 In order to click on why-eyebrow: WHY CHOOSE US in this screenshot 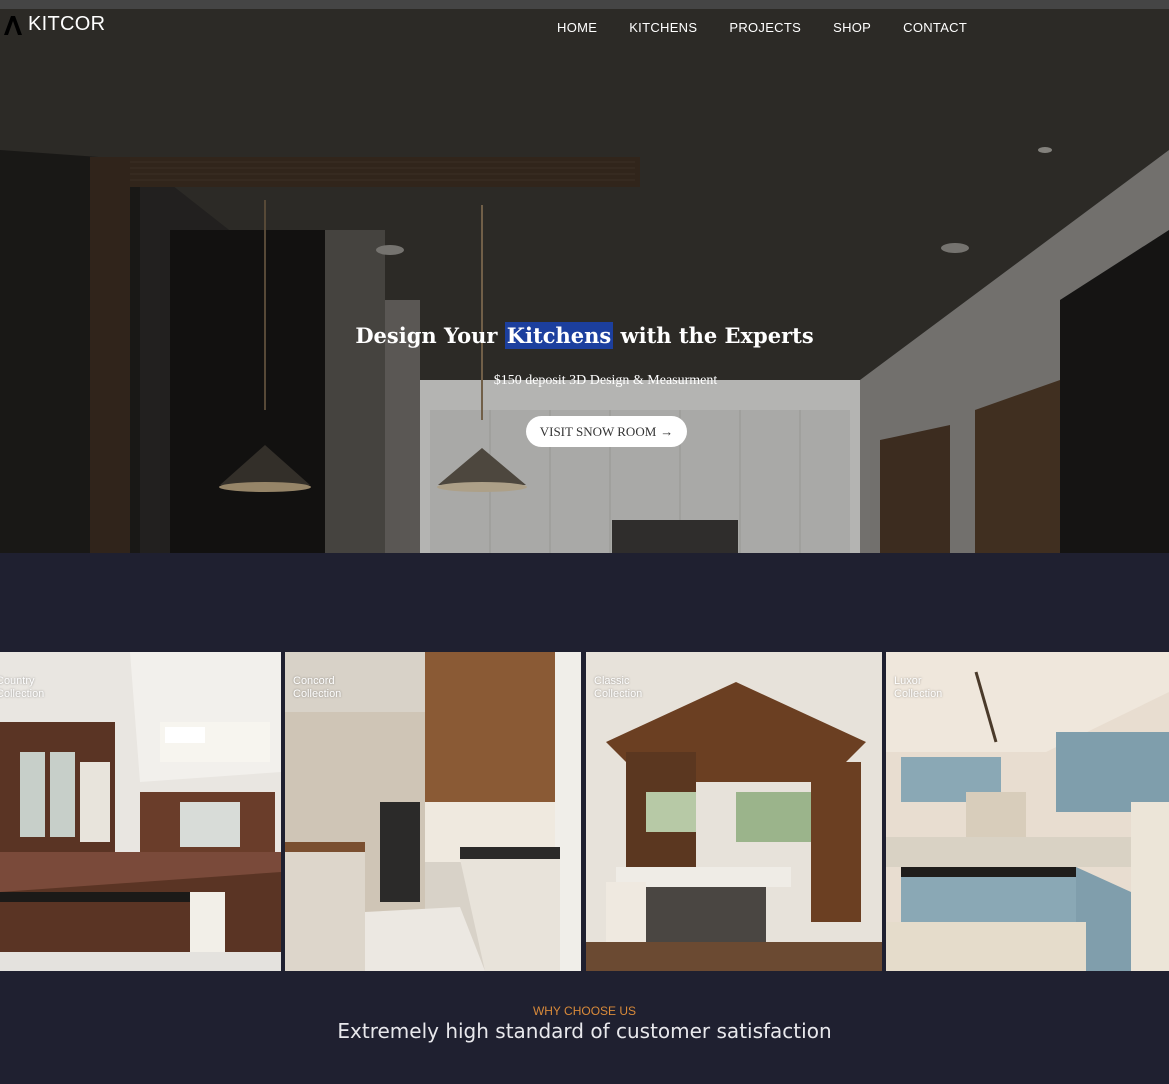, I will do `click(584, 1011)`.